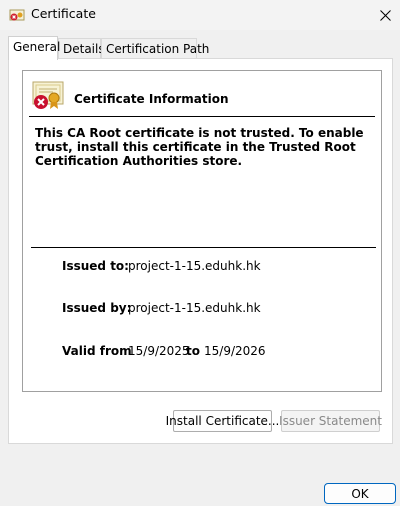 This screenshot has width=400, height=506. Describe the element at coordinates (200, 15) in the screenshot. I see `title-bar: Certificate` at that location.